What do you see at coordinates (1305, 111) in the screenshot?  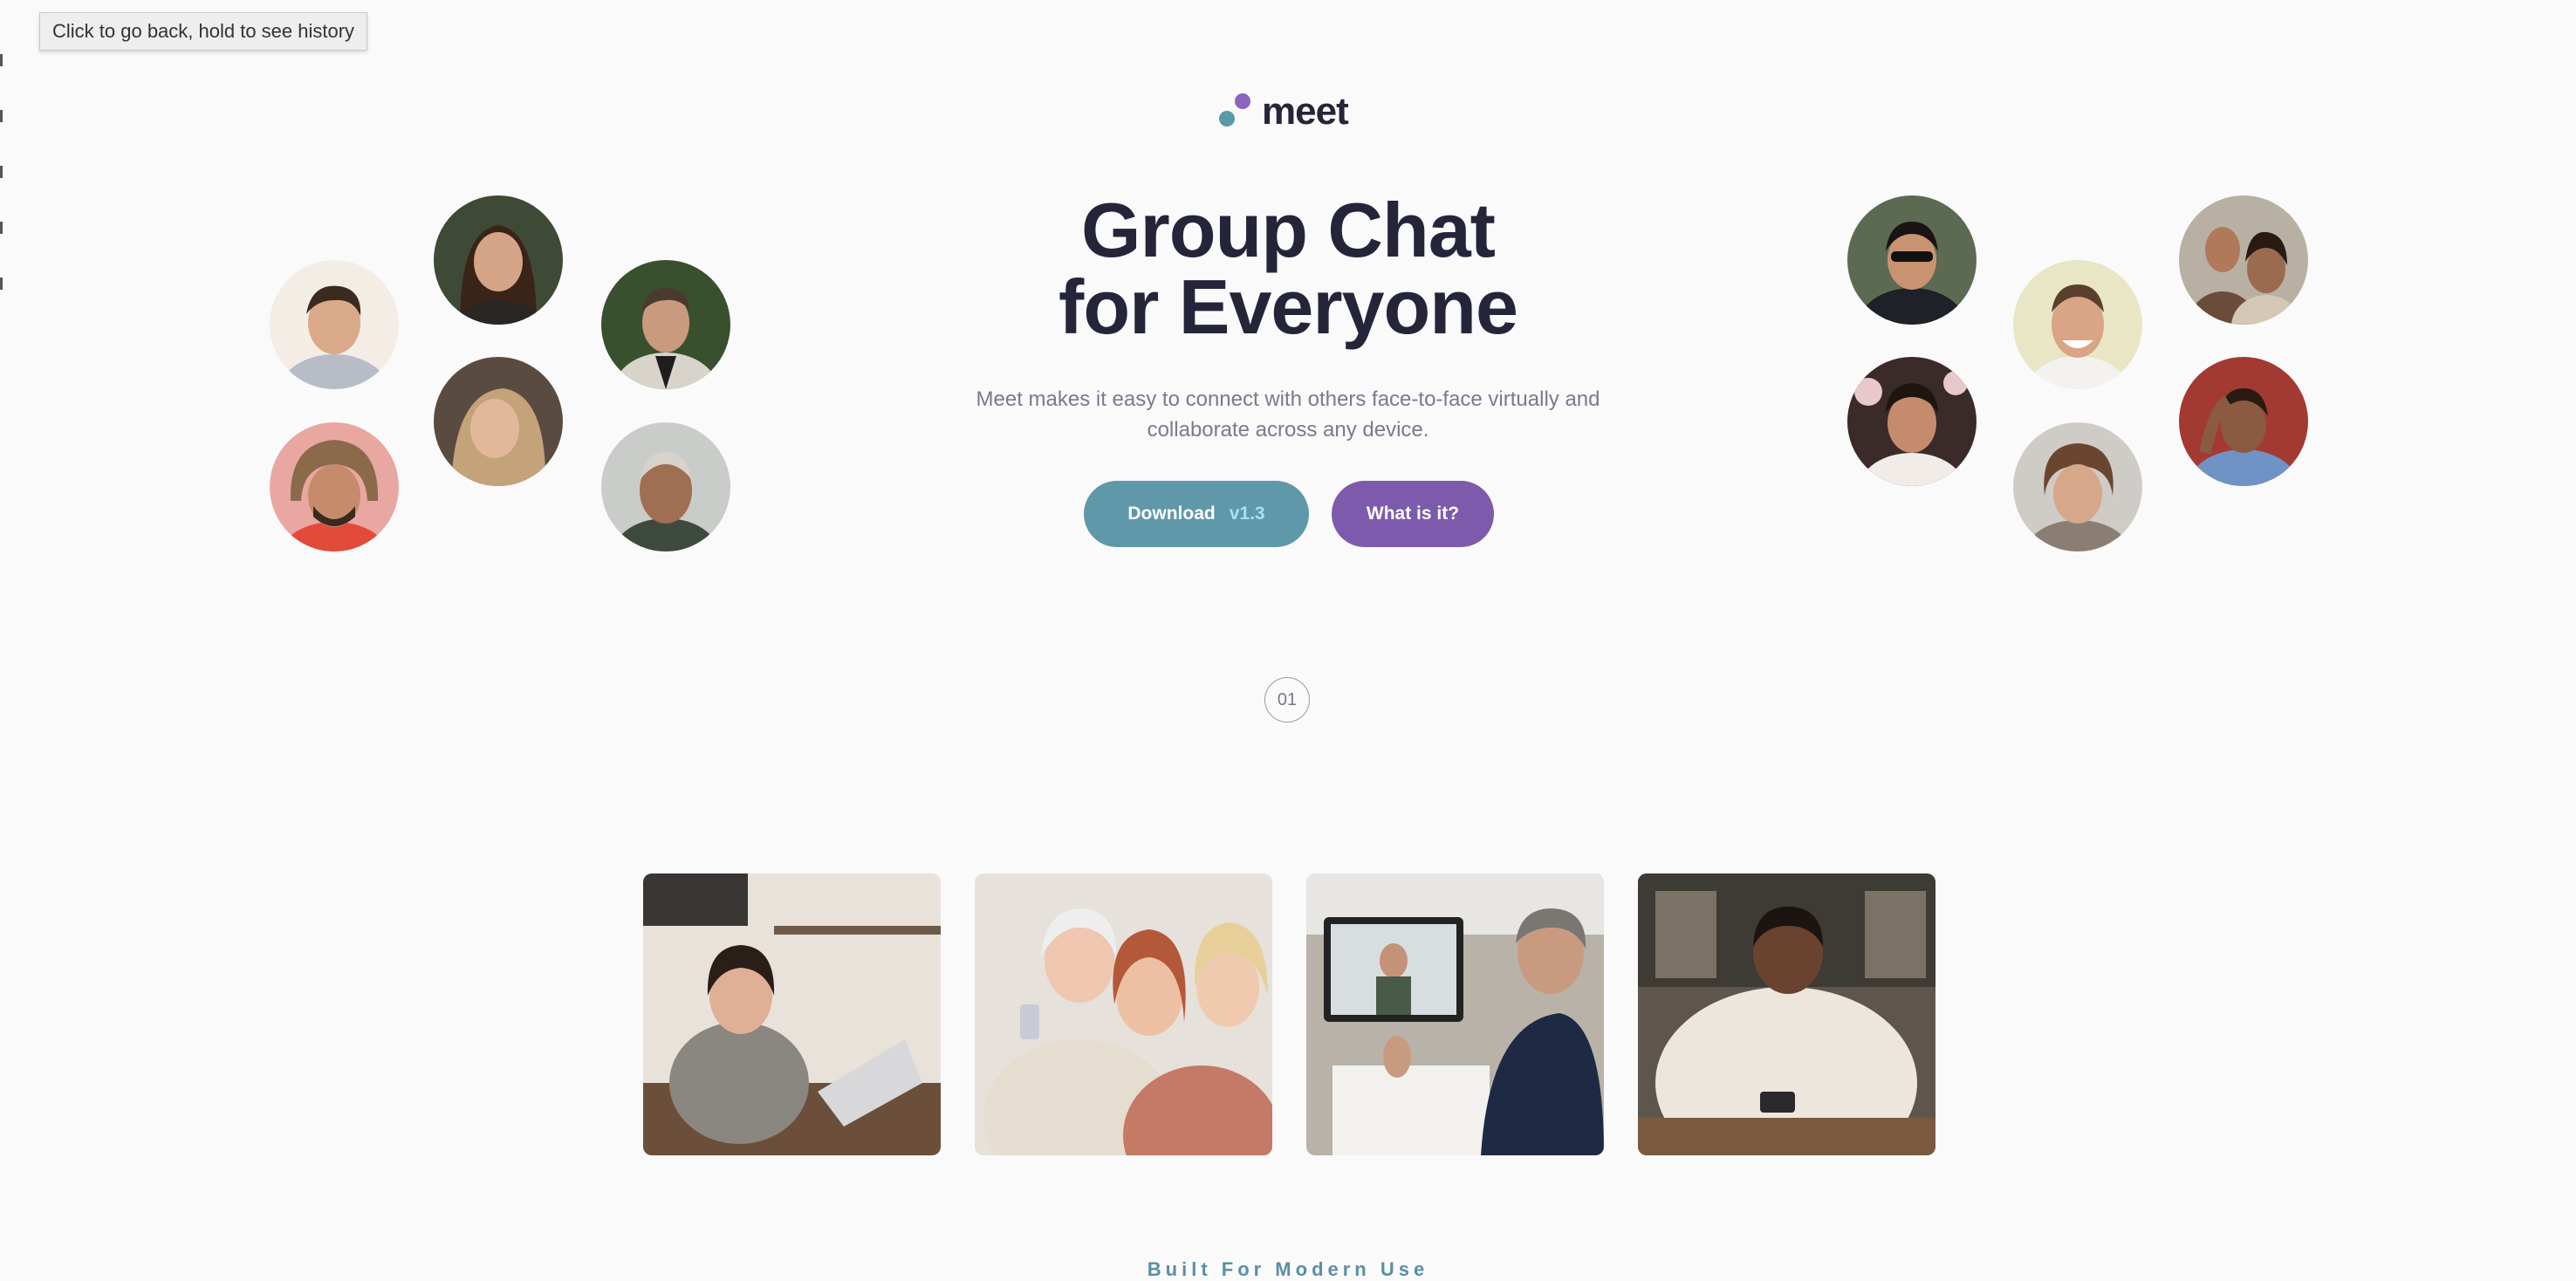 I see `logo-wordmark: meet` at bounding box center [1305, 111].